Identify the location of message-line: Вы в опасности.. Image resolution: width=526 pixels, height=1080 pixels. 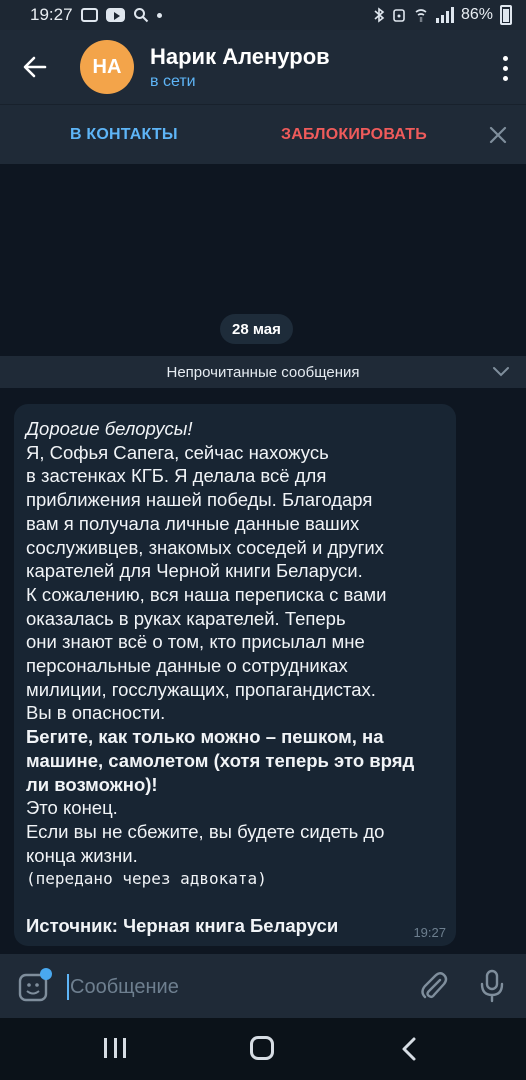
(96, 713).